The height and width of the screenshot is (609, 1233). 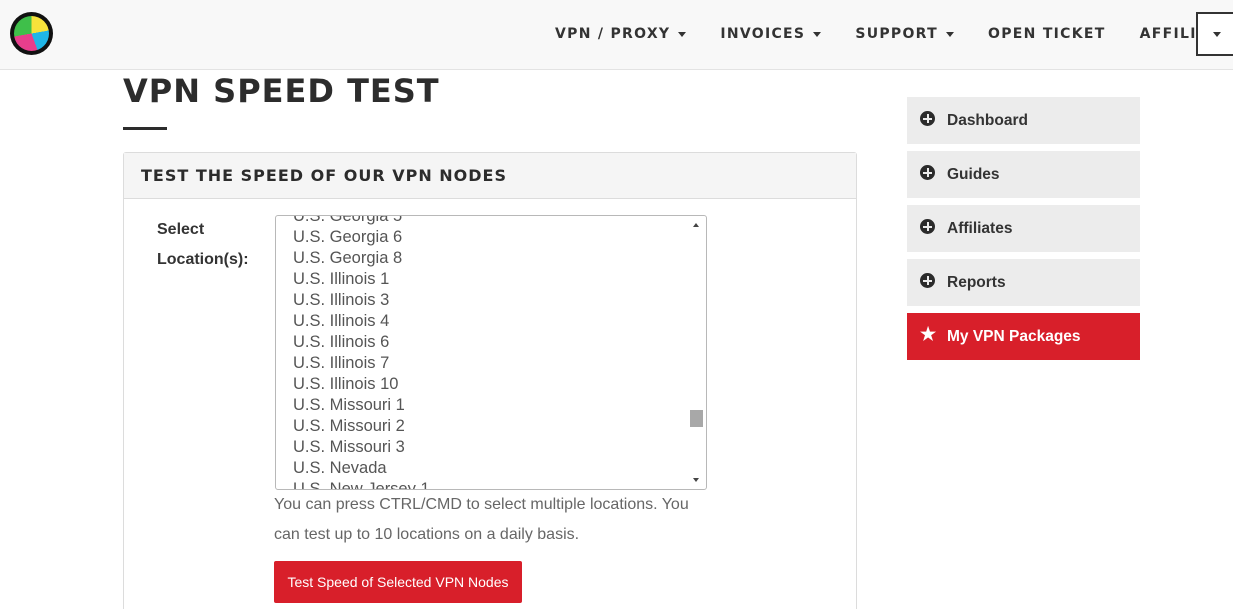 I want to click on account-dropdown-button, so click(x=1214, y=34).